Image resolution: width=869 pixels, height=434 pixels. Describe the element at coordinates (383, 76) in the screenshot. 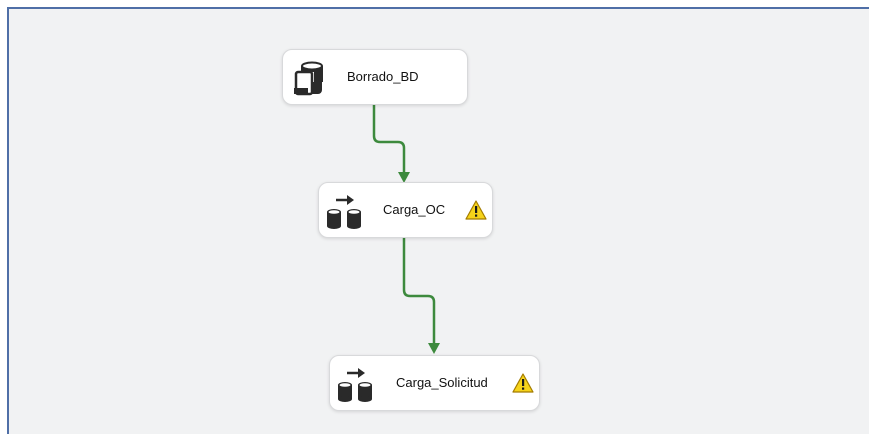

I see `task-name-label: Borrado_BD` at that location.